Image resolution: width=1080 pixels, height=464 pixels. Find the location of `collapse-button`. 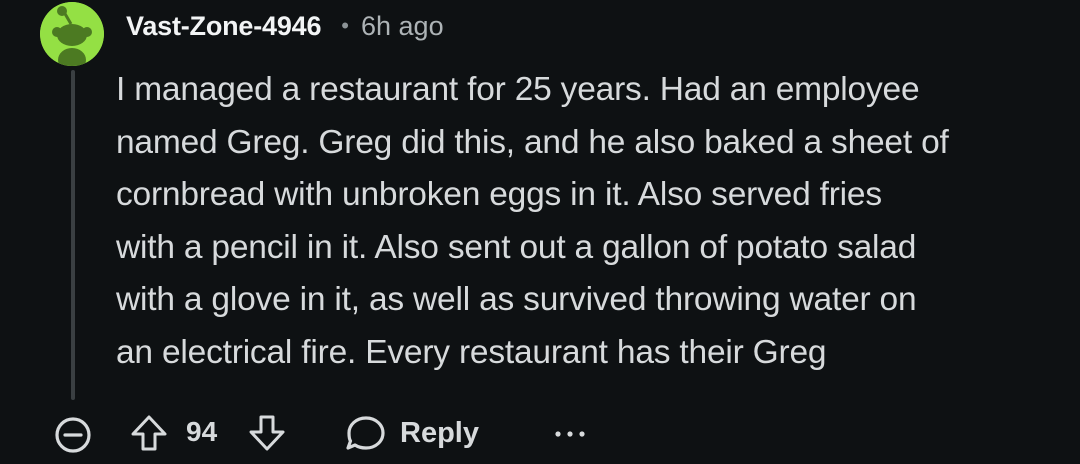

collapse-button is located at coordinates (73, 435).